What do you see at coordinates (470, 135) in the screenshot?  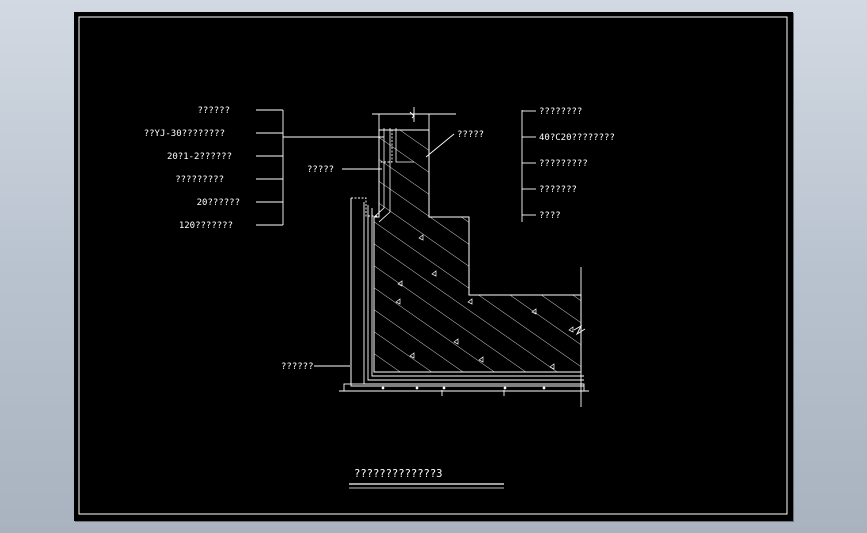 I see `top-label: ?????` at bounding box center [470, 135].